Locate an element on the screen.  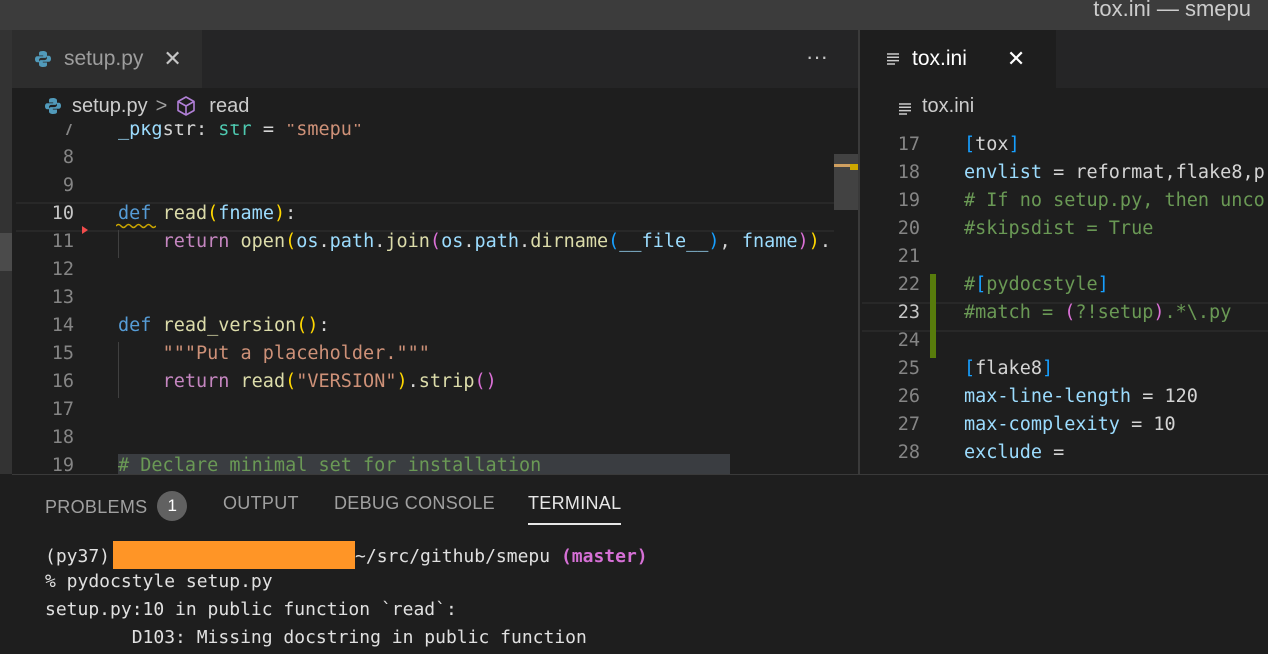
tab-label: OUTPUT is located at coordinates (261, 503).